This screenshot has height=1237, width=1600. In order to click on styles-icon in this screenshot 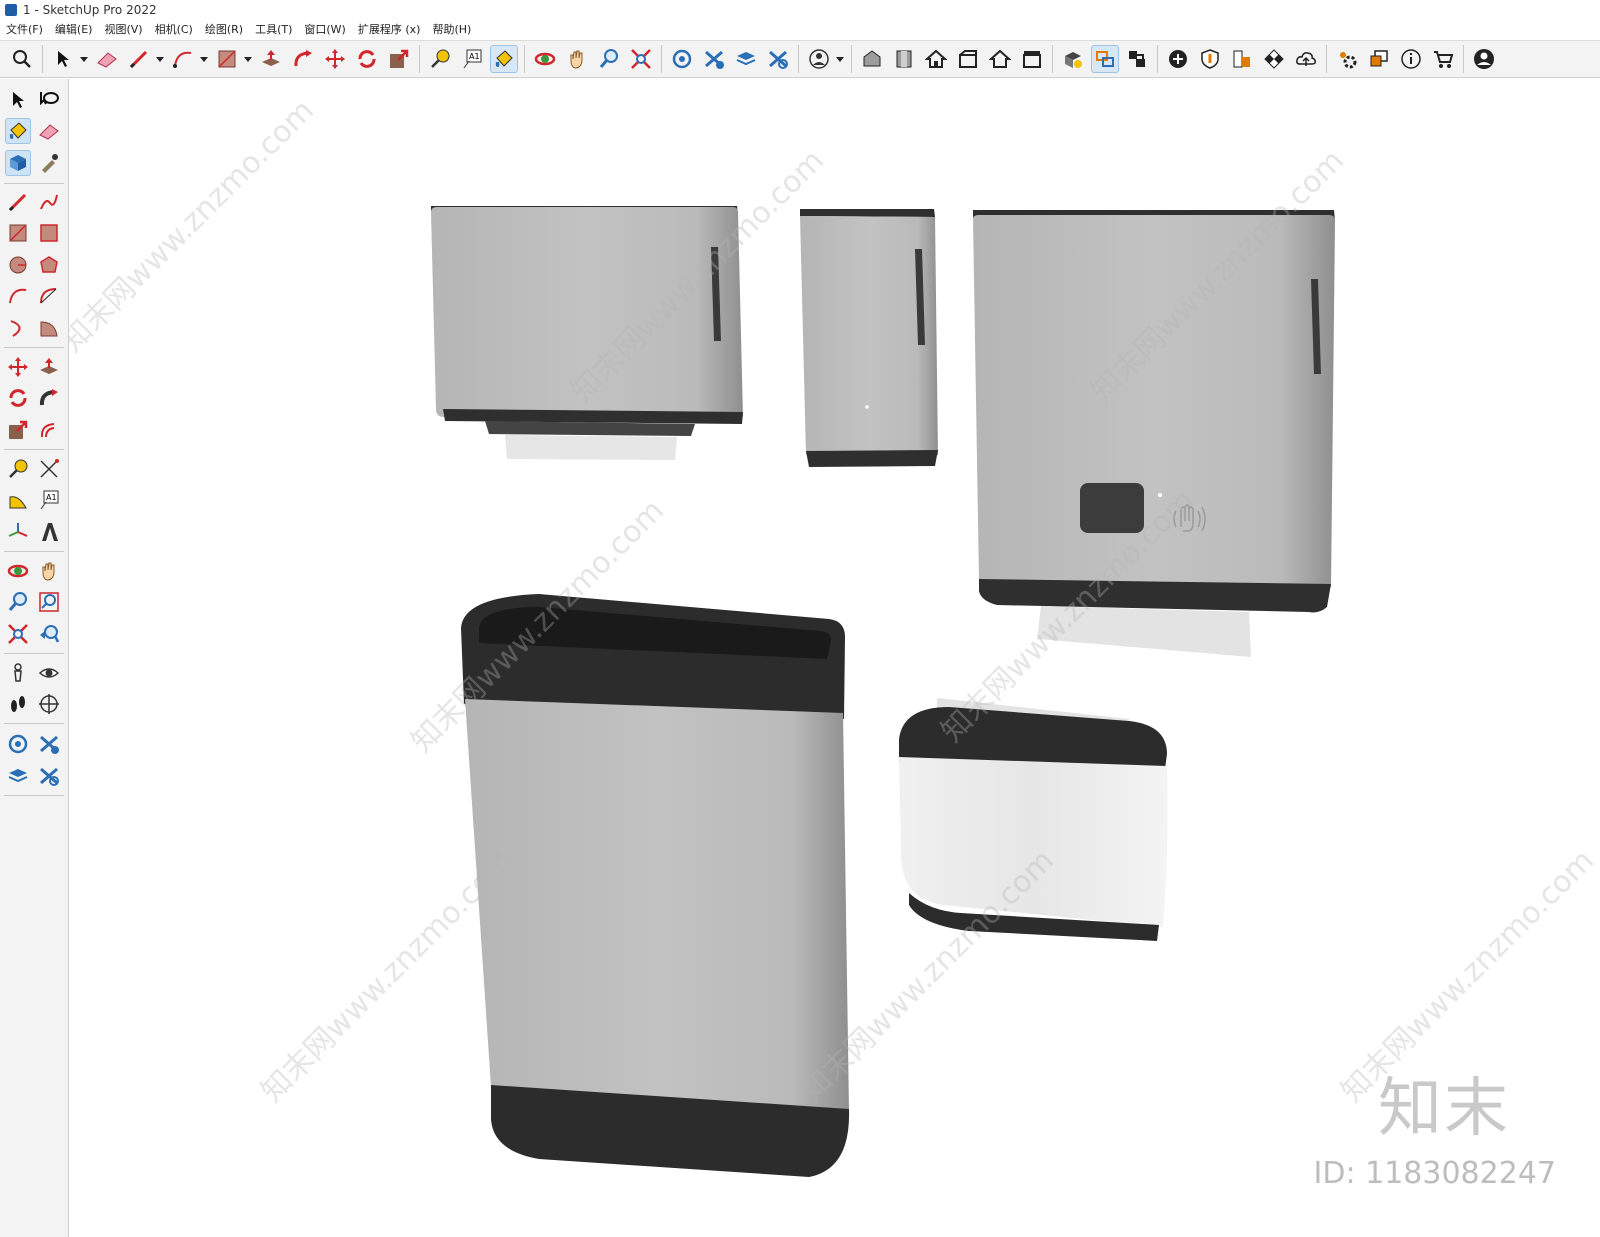, I will do `click(1242, 59)`.